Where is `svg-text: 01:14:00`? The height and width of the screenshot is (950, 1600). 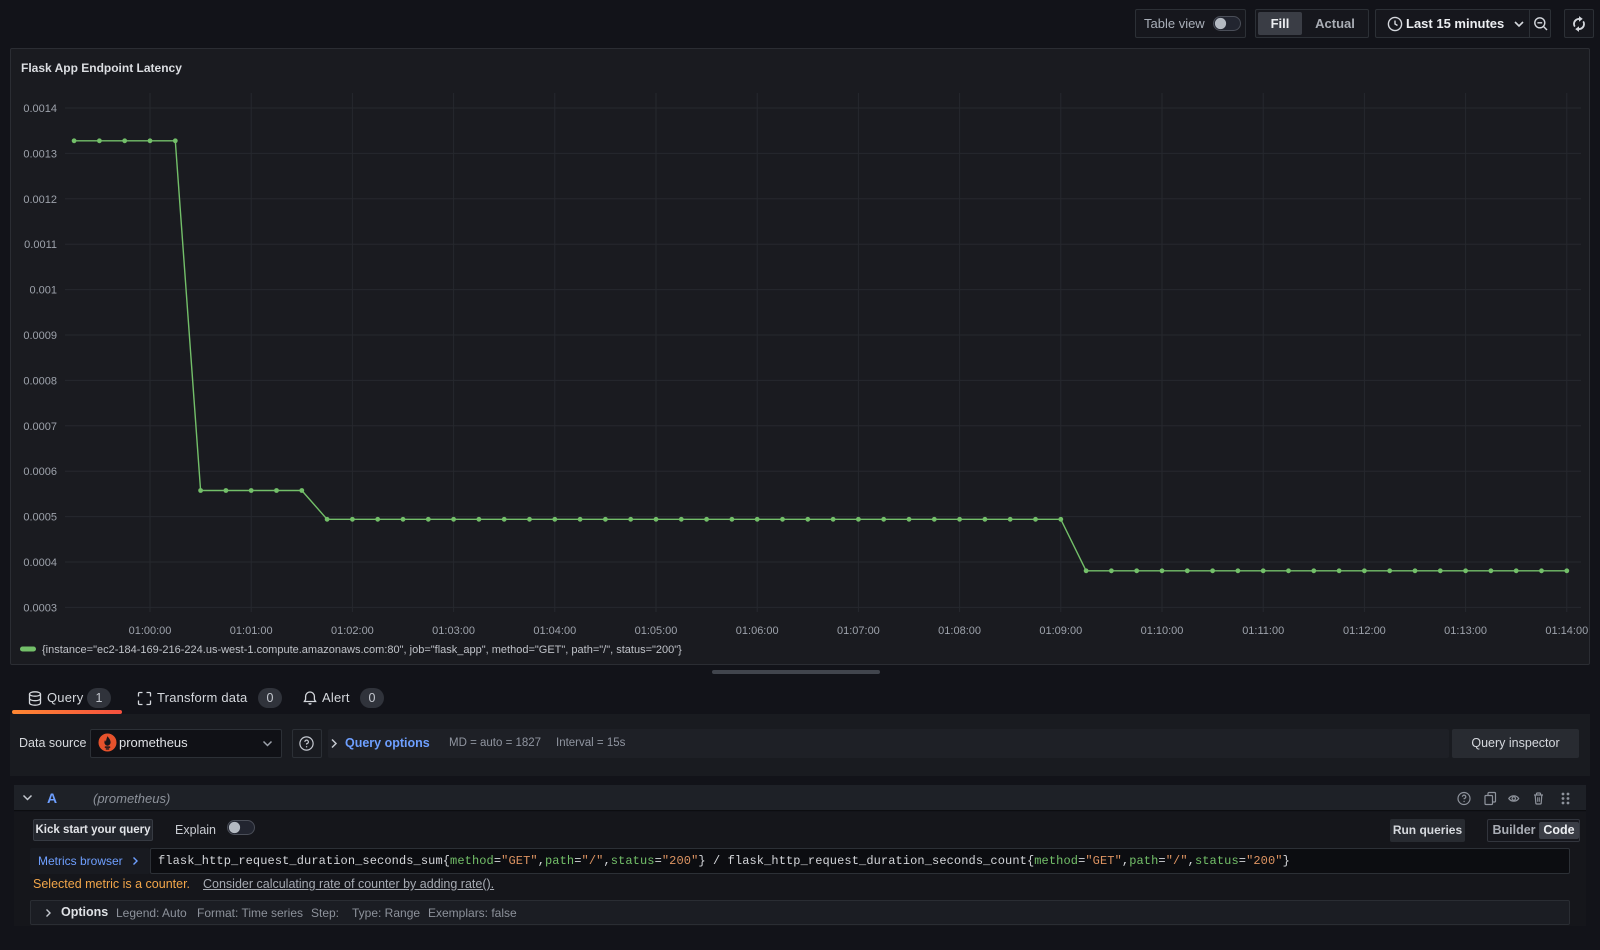 svg-text: 01:14:00 is located at coordinates (1566, 631).